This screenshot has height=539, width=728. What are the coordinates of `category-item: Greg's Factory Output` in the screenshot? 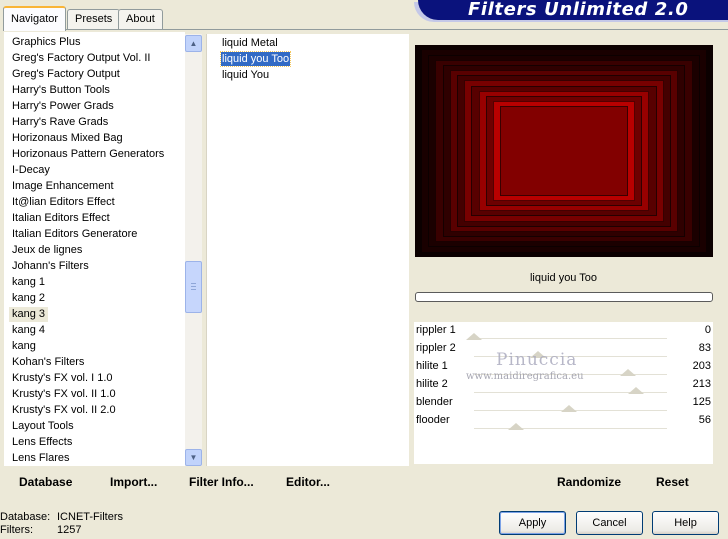 It's located at (66, 74).